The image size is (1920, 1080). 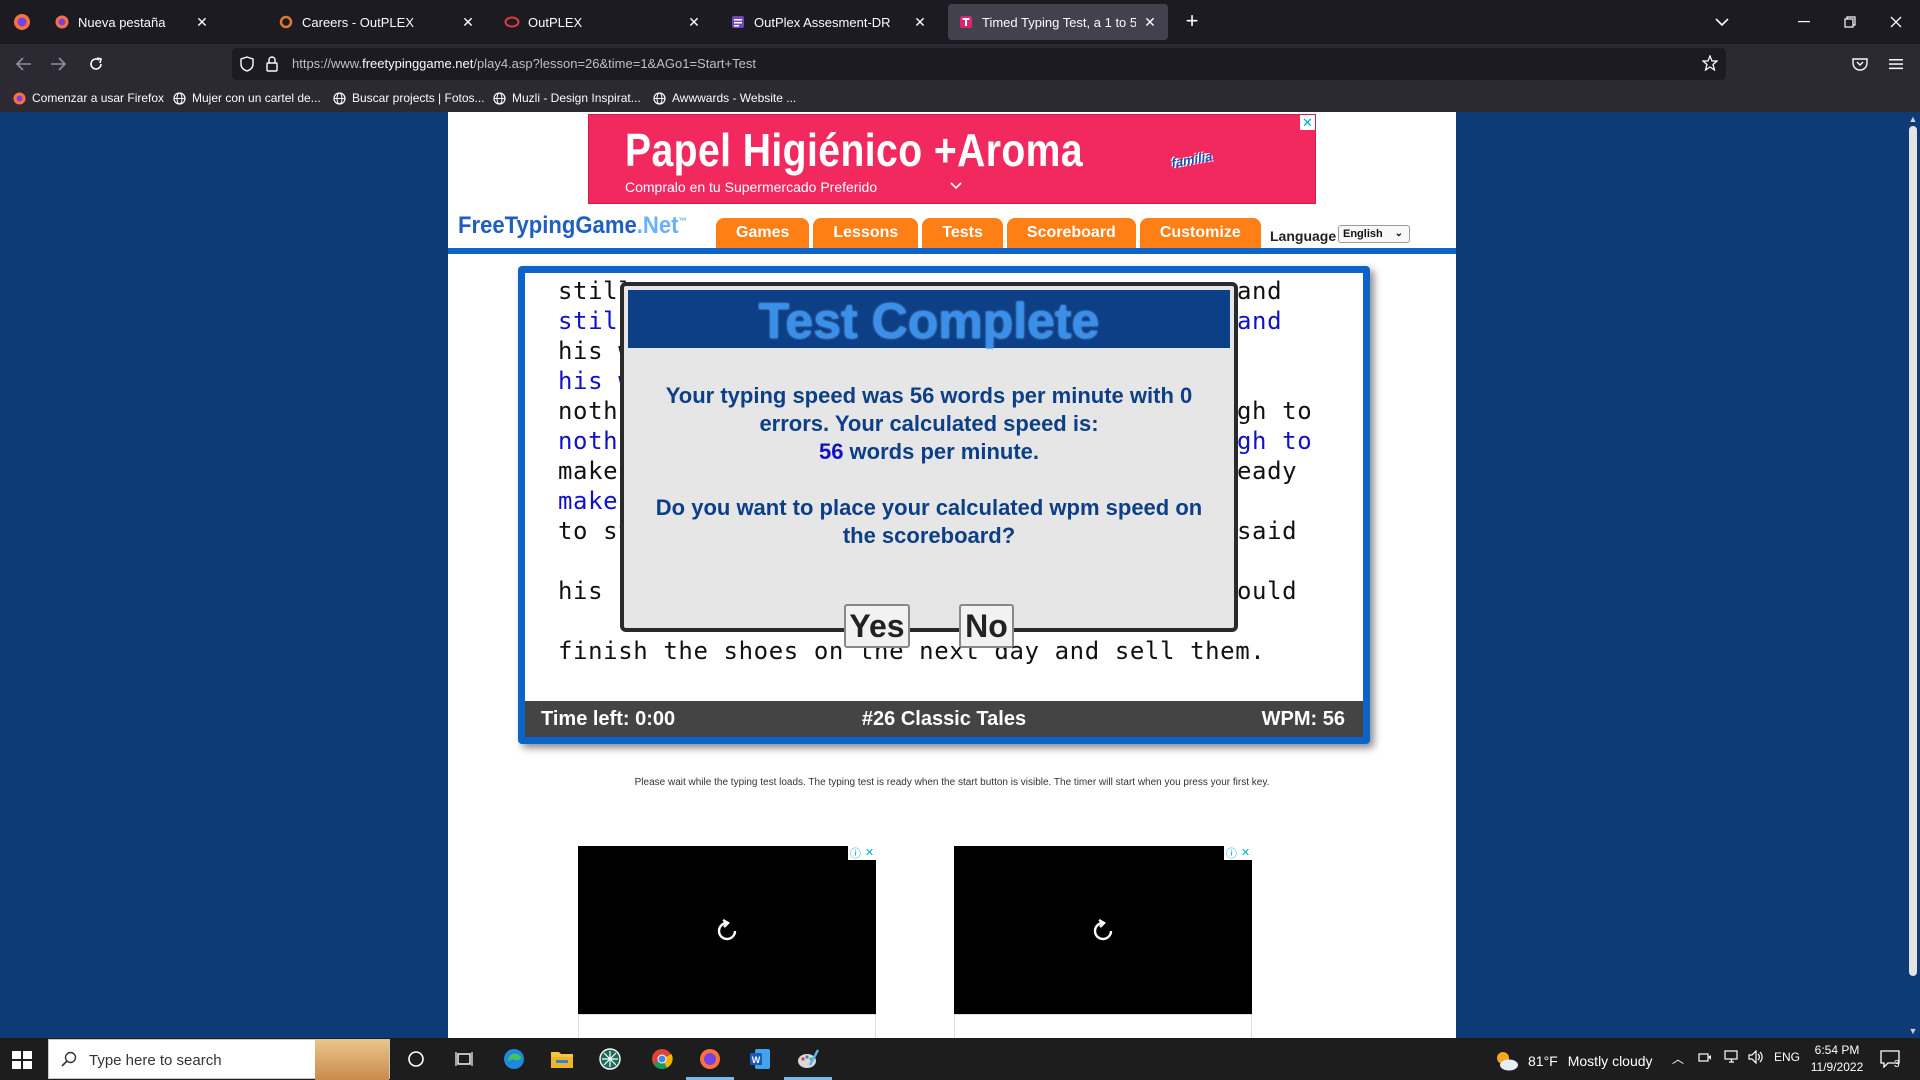 I want to click on forward-arrow-icon, so click(x=58, y=64).